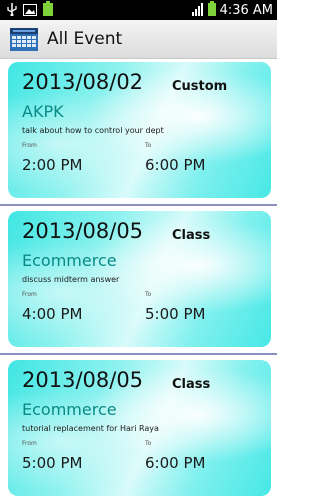 This screenshot has height=496, width=320. I want to click on signal-icon, so click(198, 10).